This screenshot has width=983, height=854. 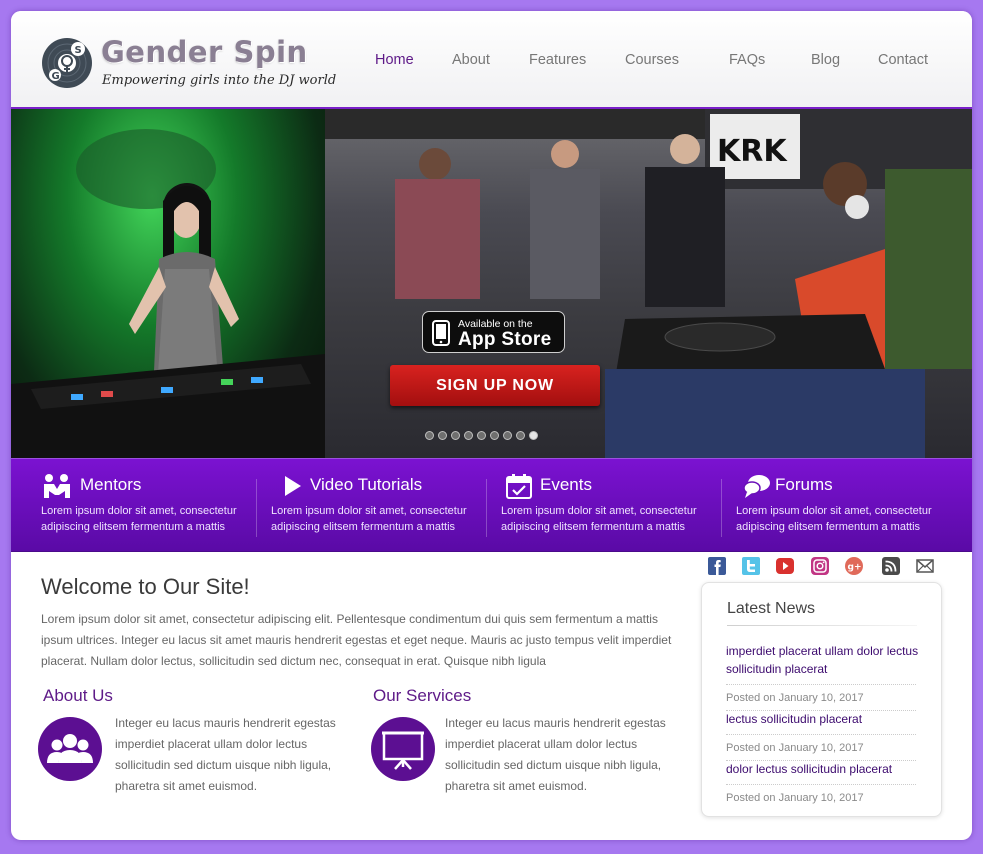 I want to click on nav-item-home: Home, so click(x=394, y=60).